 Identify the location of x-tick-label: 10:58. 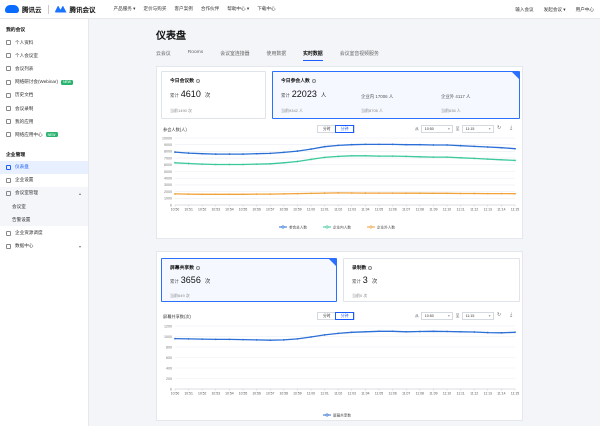
(284, 210).